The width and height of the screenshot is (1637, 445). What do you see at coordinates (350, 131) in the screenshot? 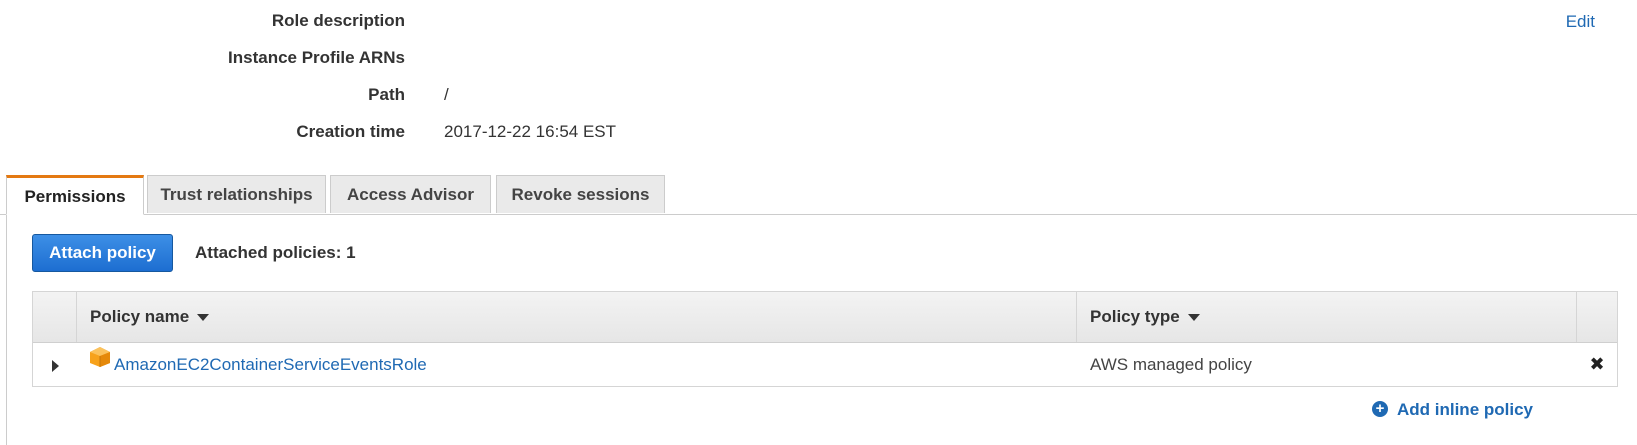
I see `summary-label: Creation time` at bounding box center [350, 131].